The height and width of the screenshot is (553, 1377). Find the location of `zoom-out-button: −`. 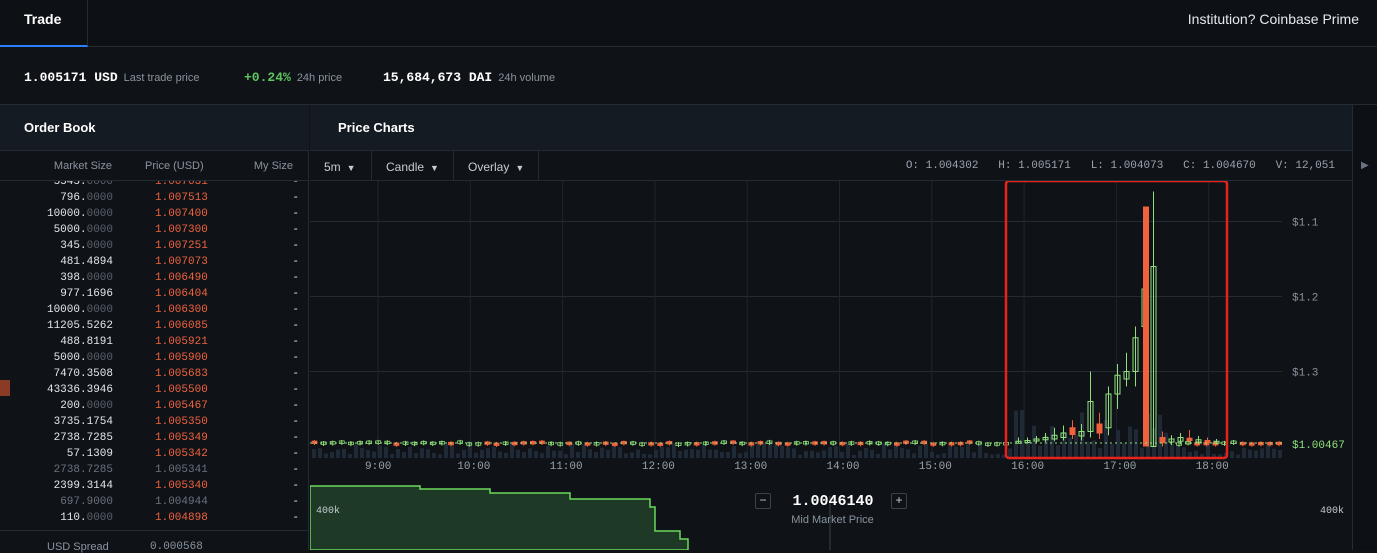

zoom-out-button: − is located at coordinates (763, 501).